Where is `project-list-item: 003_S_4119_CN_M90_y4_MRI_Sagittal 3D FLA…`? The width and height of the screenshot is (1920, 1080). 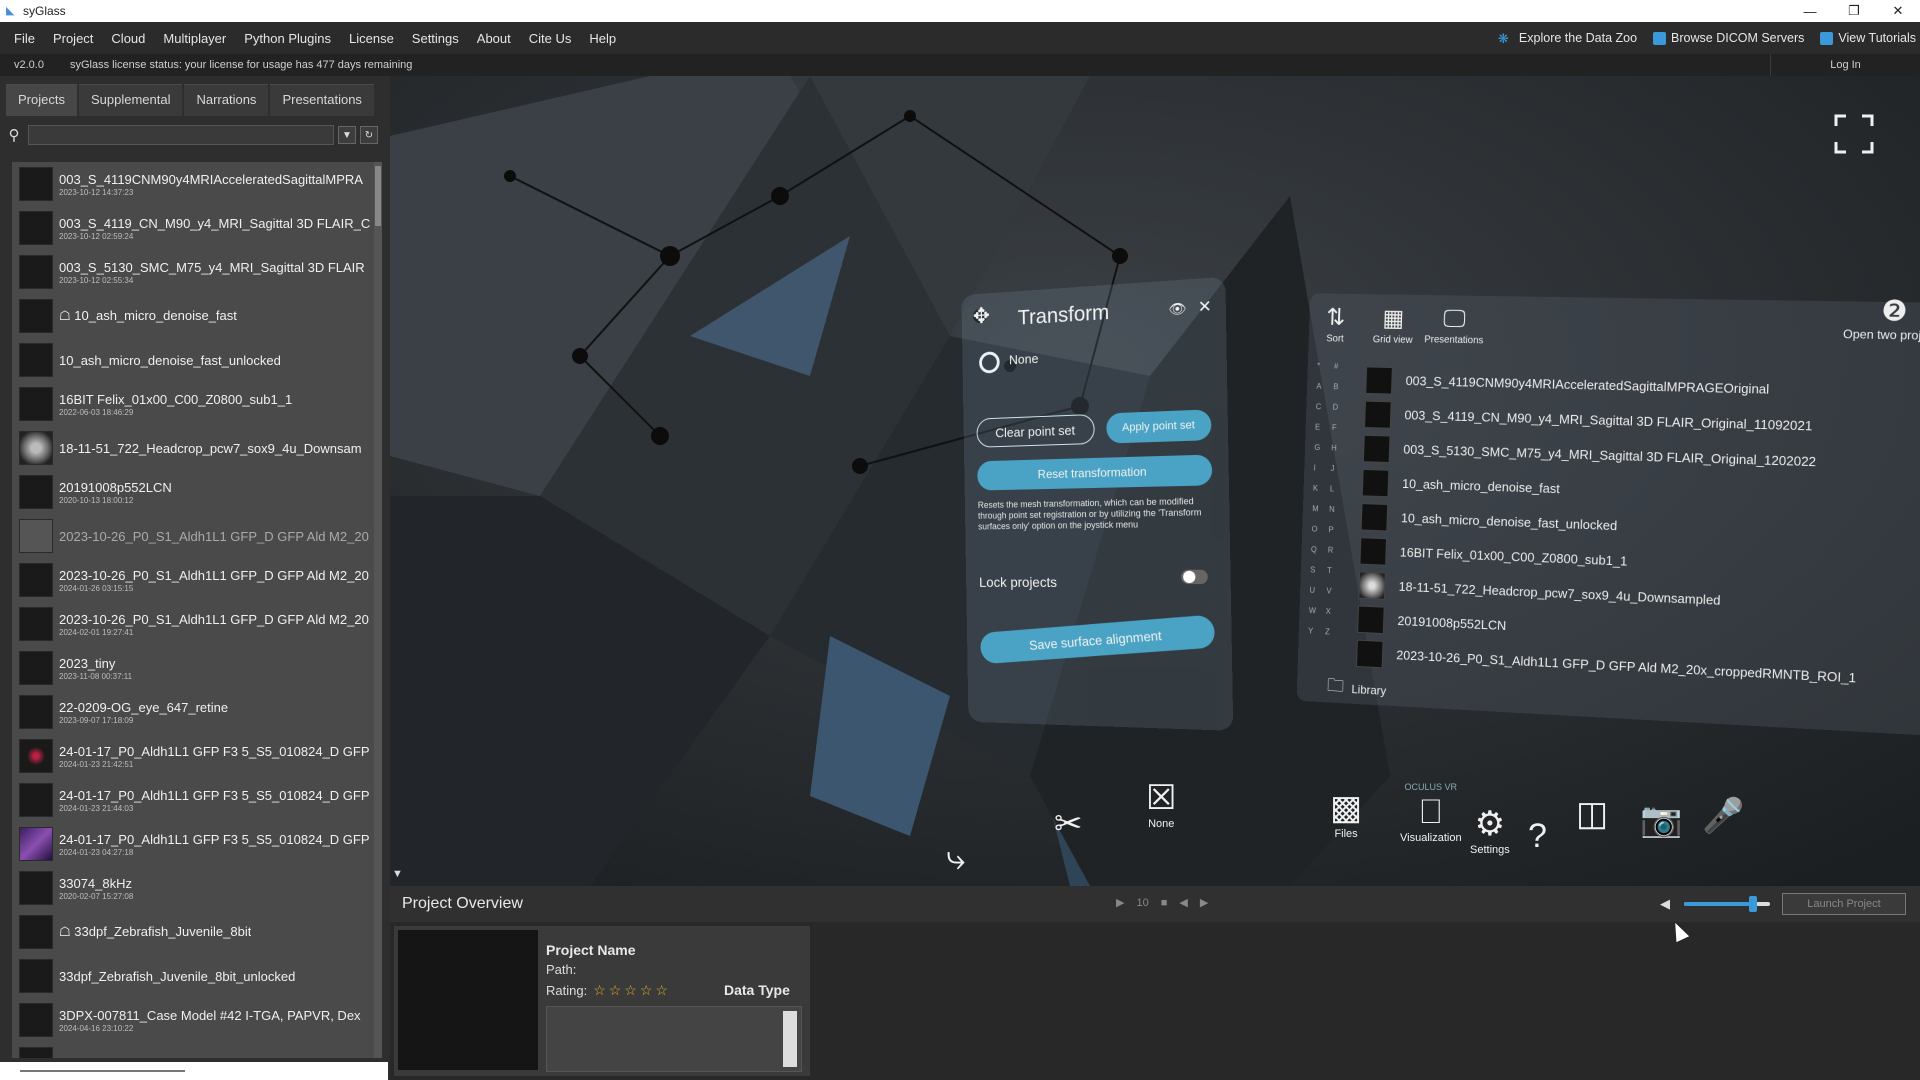 project-list-item: 003_S_4119_CN_M90_y4_MRI_Sagittal 3D FLA… is located at coordinates (193, 228).